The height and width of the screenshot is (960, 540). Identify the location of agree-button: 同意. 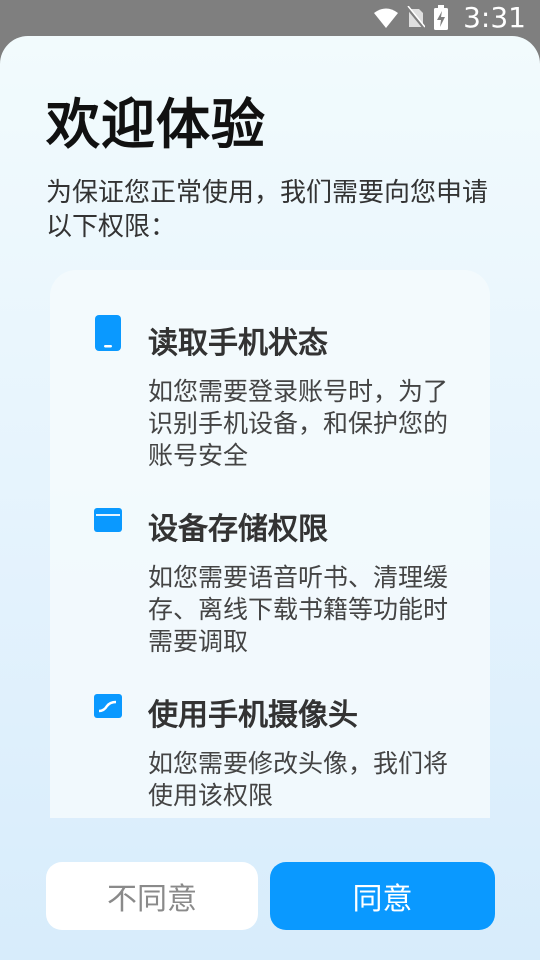
(382, 896).